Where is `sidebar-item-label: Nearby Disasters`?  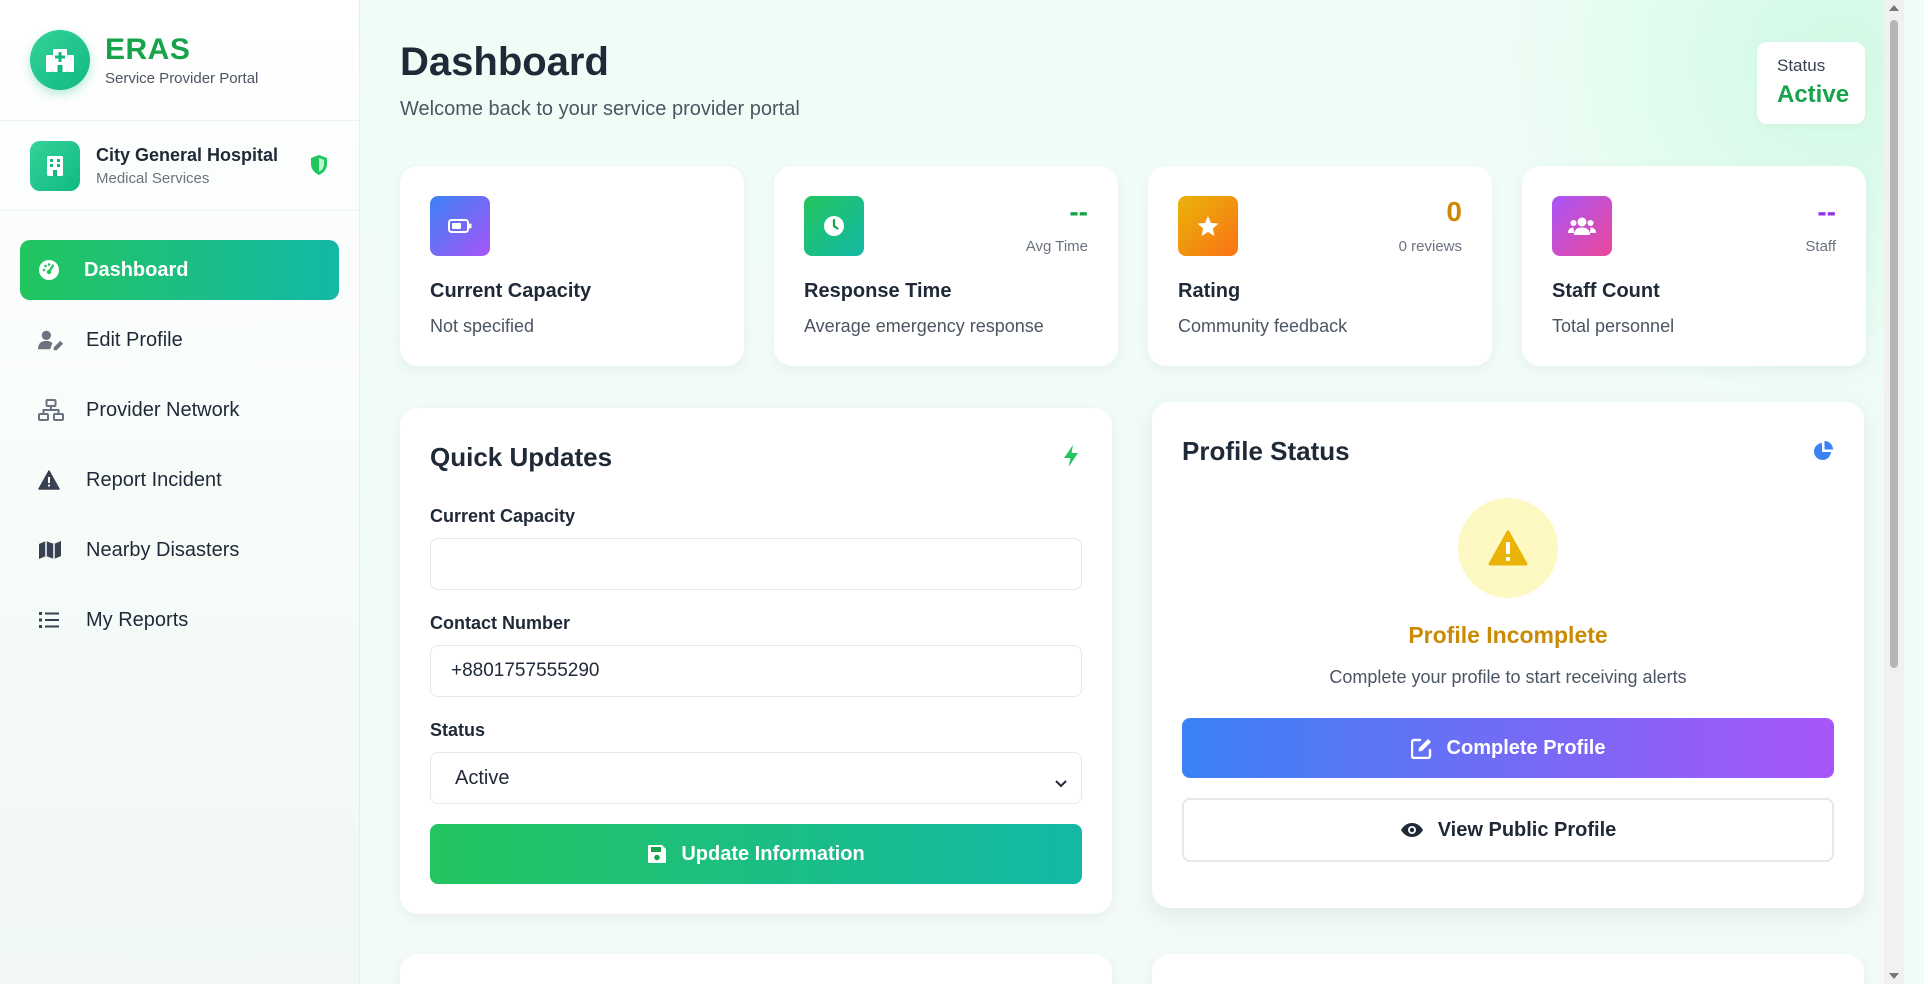 sidebar-item-label: Nearby Disasters is located at coordinates (163, 549).